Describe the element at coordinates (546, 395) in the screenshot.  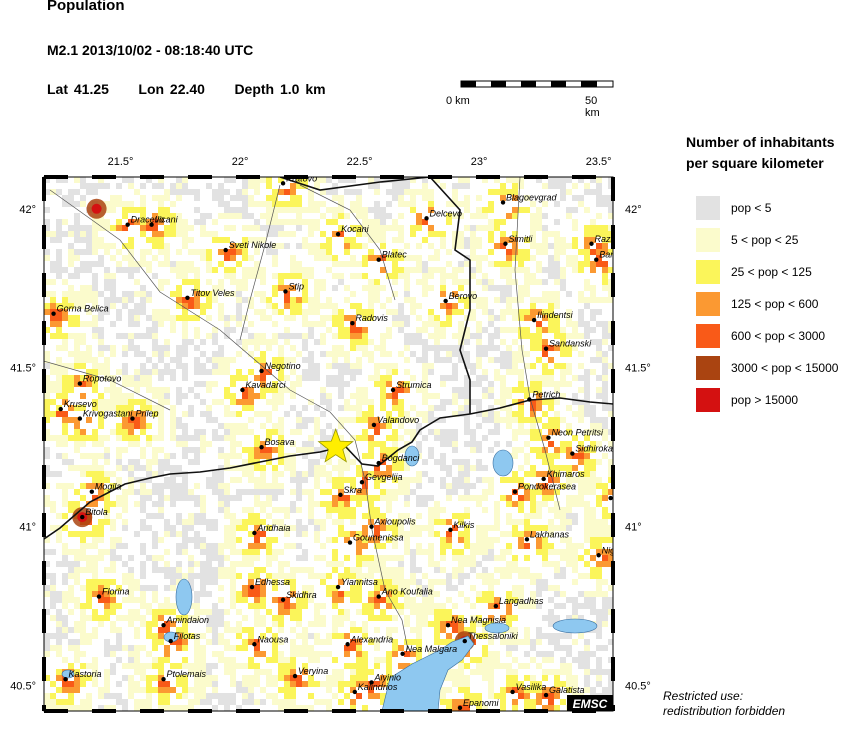
I see `place-label: Petrich` at that location.